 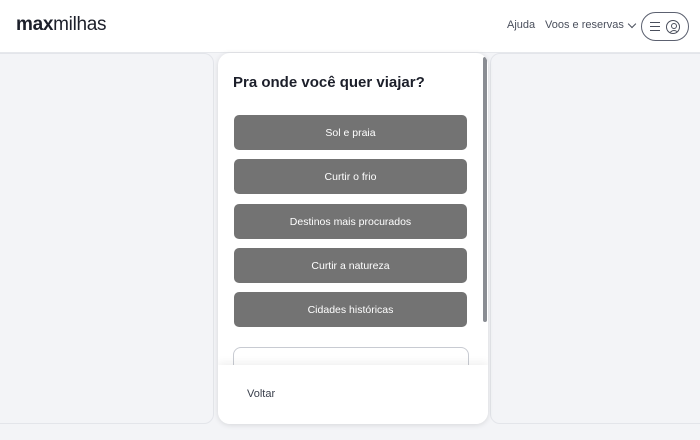 I want to click on logo-light: milhas, so click(x=80, y=24).